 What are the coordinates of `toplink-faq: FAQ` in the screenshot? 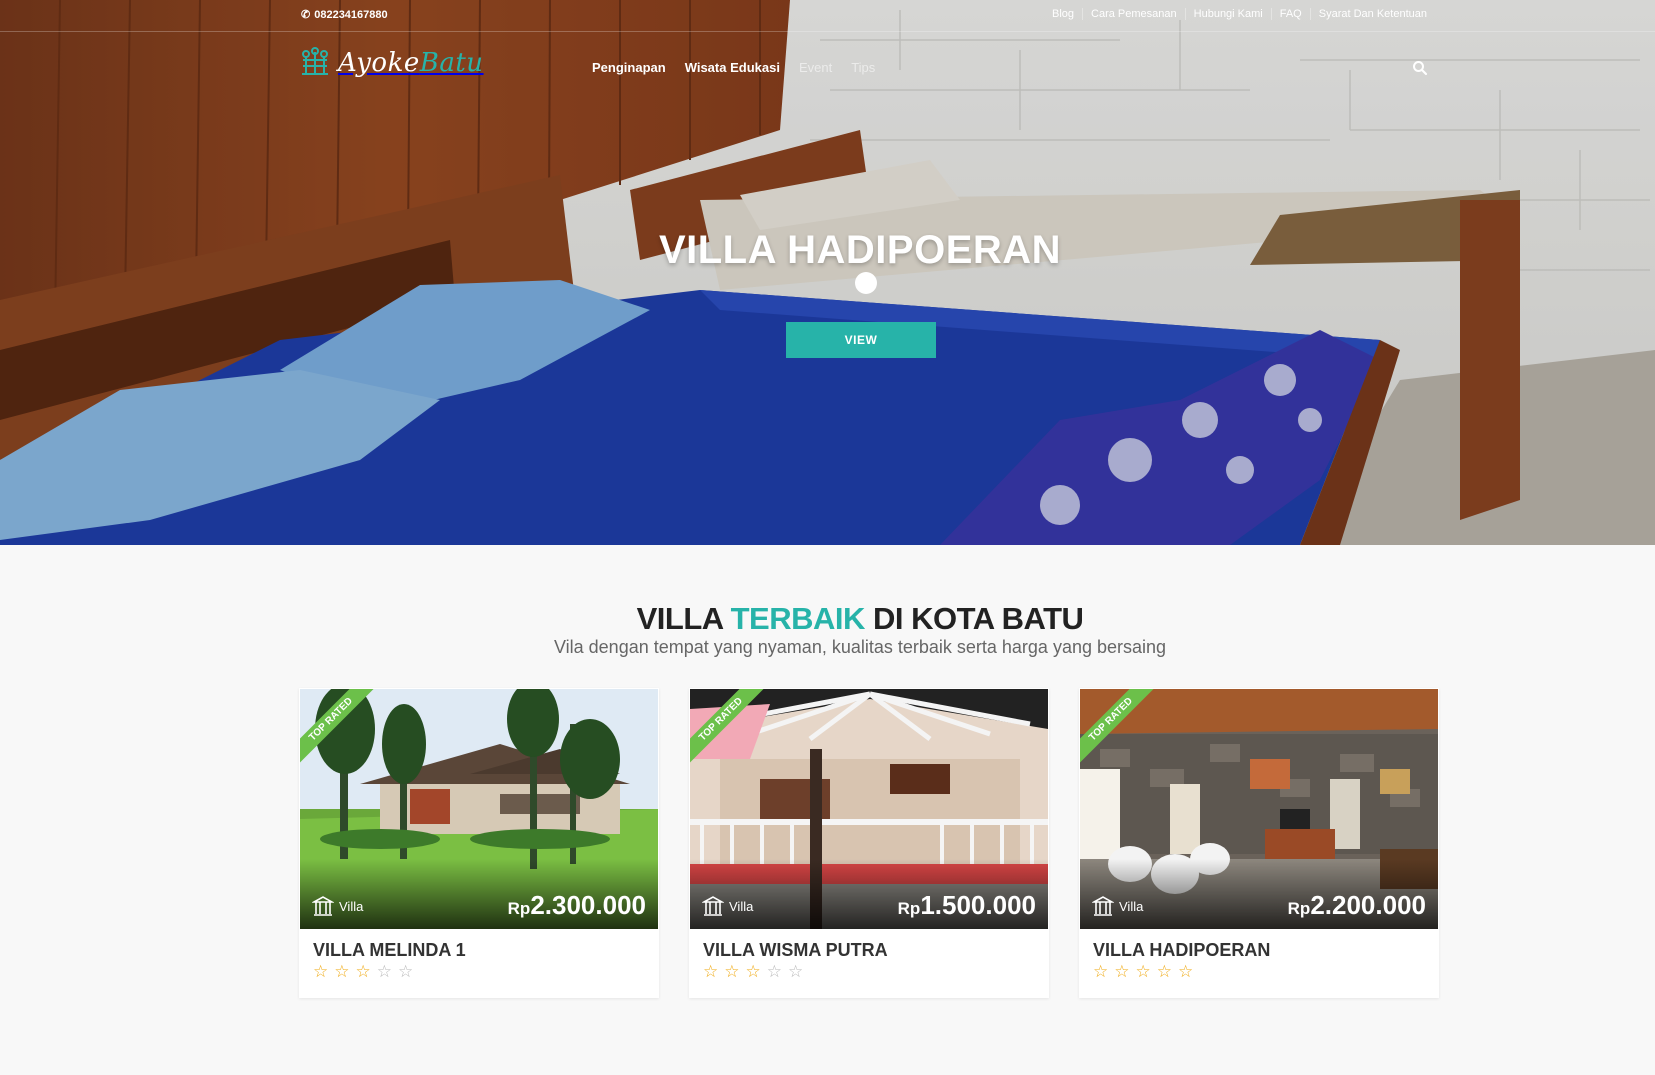 It's located at (1290, 14).